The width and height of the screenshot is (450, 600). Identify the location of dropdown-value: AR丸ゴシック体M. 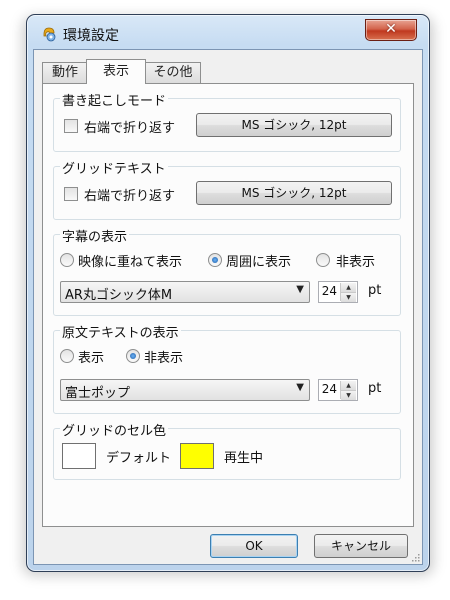
(119, 295).